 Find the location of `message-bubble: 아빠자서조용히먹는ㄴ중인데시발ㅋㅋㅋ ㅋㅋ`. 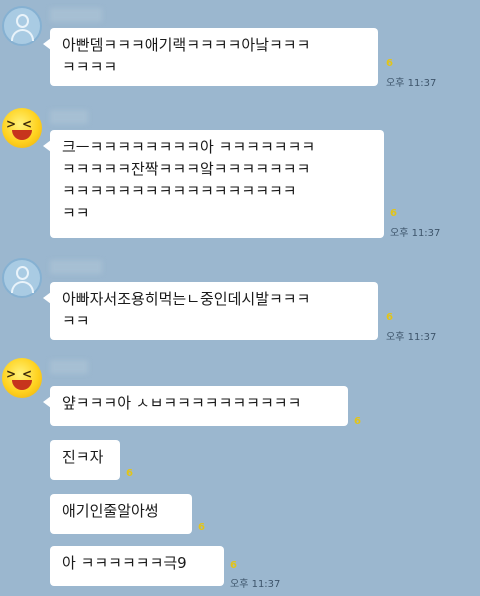

message-bubble: 아빠자서조용히먹는ㄴ중인데시발ㅋㅋㅋ ㅋㅋ is located at coordinates (210, 311).